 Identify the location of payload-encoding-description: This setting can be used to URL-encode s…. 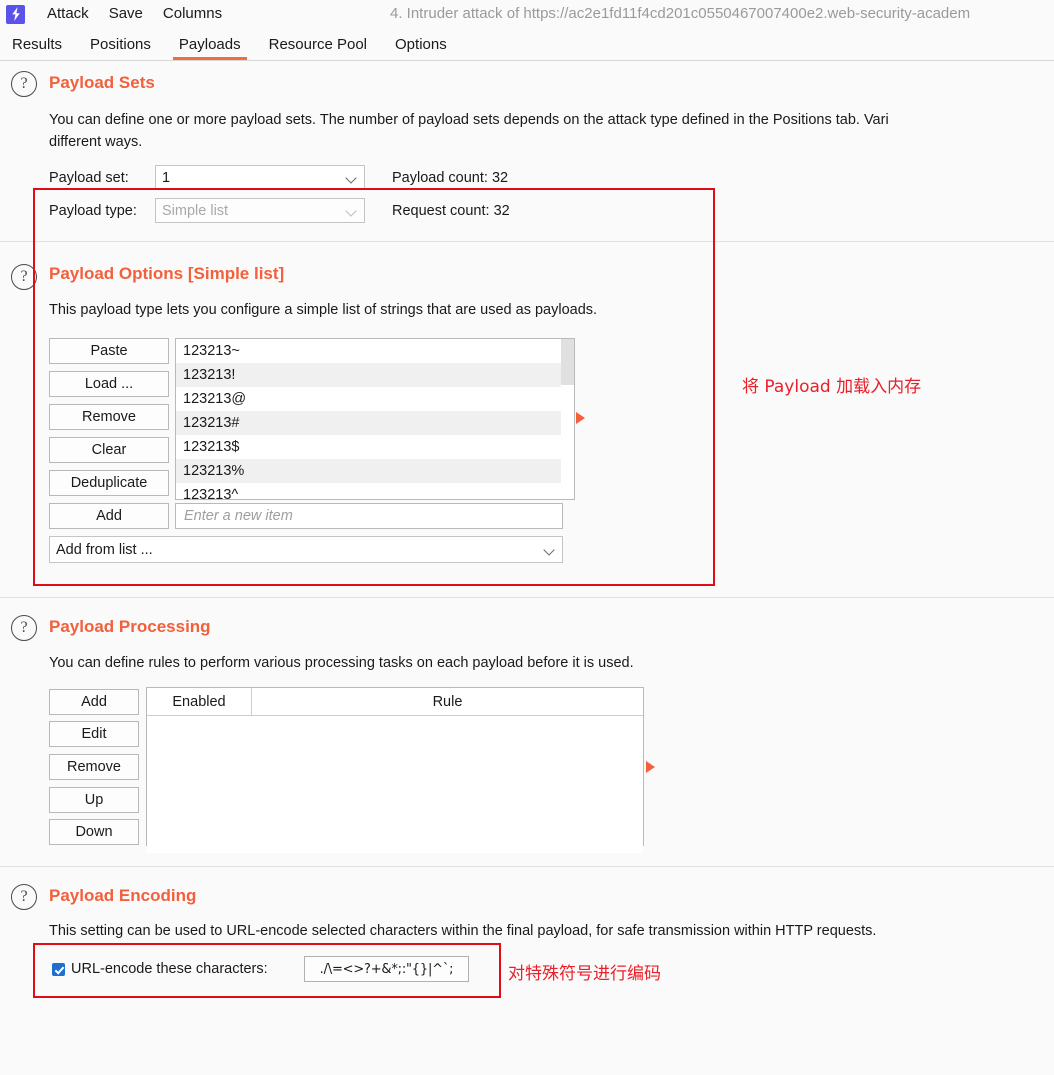
(463, 931).